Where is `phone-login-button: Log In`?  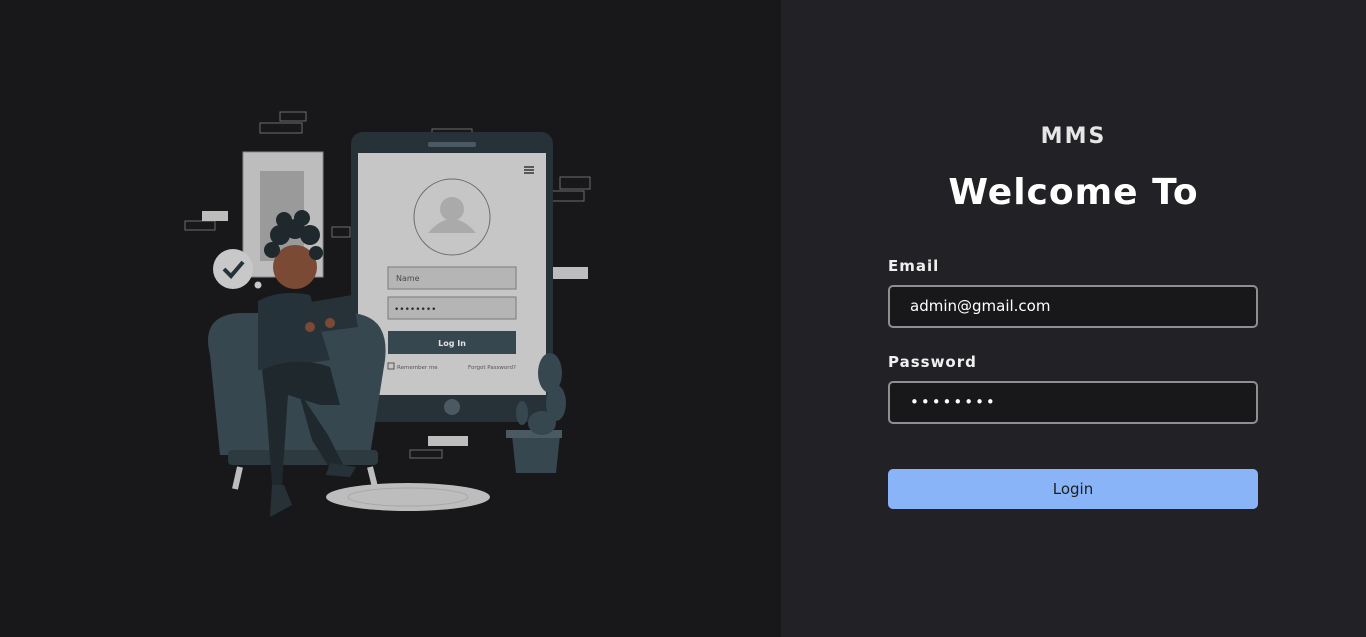 phone-login-button: Log In is located at coordinates (452, 343).